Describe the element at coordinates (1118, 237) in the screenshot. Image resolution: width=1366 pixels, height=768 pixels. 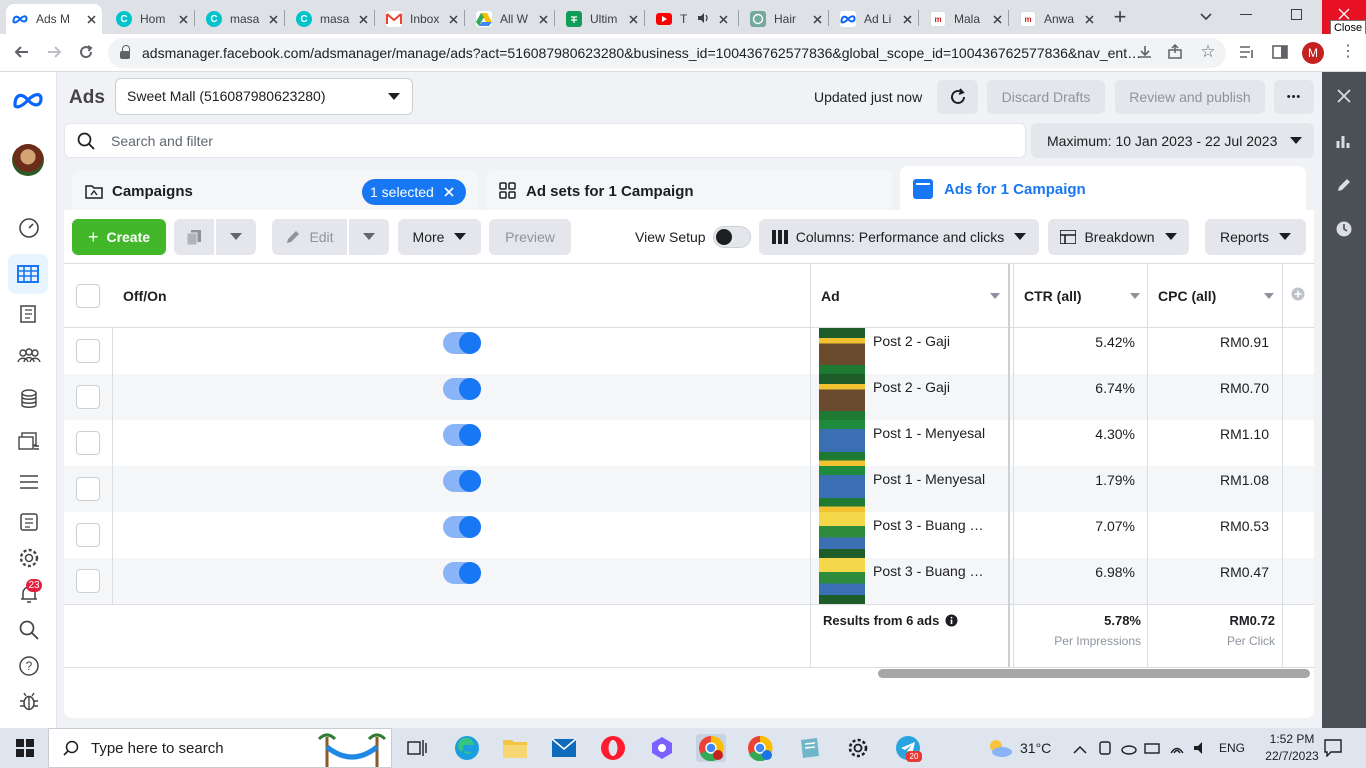
I see `breakdown-button: Breakdown` at that location.